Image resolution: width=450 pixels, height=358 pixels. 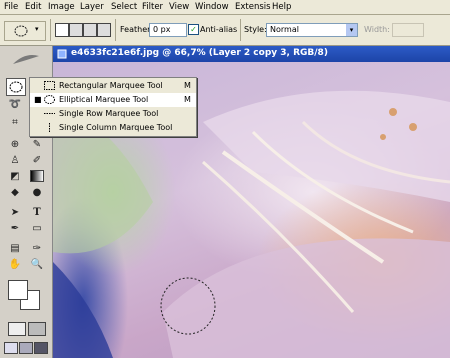 What do you see at coordinates (62, 30) in the screenshot?
I see `new-selection-button` at bounding box center [62, 30].